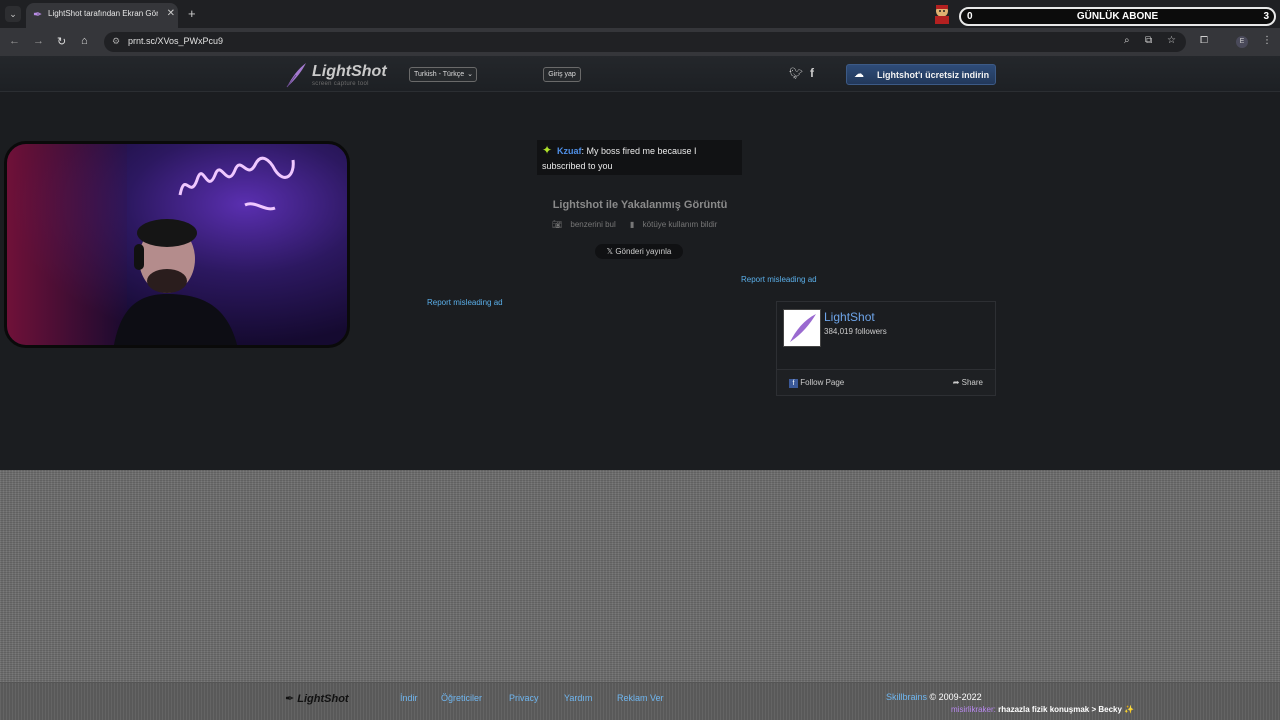 Image resolution: width=1280 pixels, height=720 pixels. I want to click on share-arrow-icon: ➦, so click(956, 382).